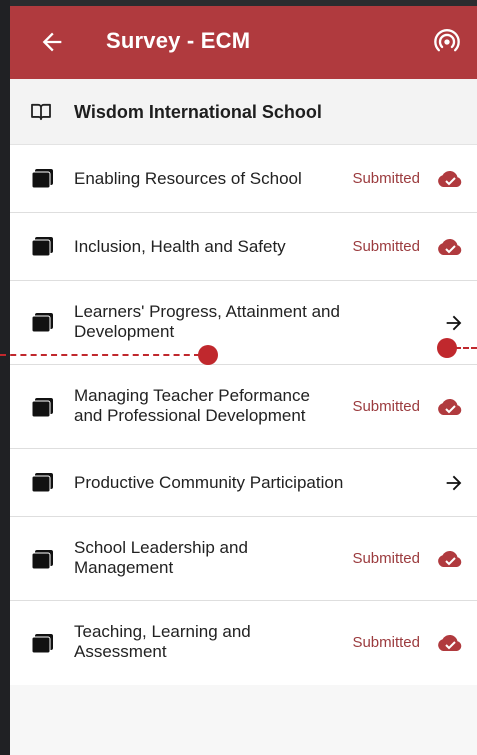 This screenshot has width=477, height=755. Describe the element at coordinates (208, 355) in the screenshot. I see `annotation-marker-left` at that location.